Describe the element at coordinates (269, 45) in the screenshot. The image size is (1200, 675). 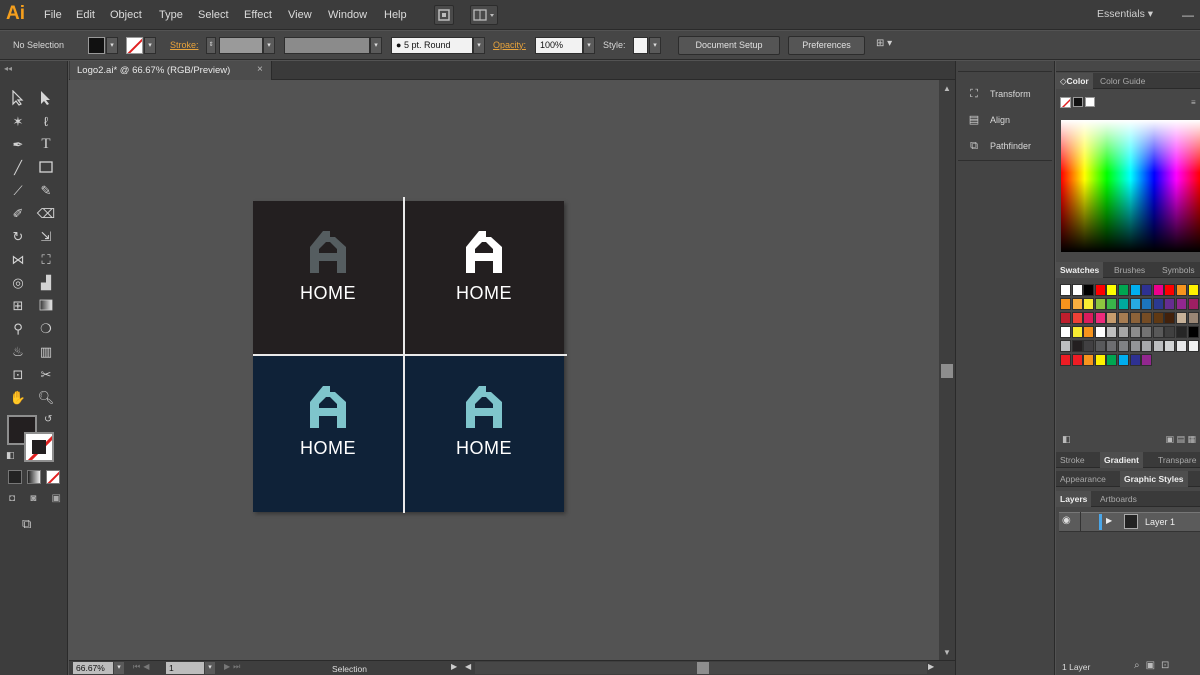
I see `stroke-weight-dropdown: ▾` at that location.